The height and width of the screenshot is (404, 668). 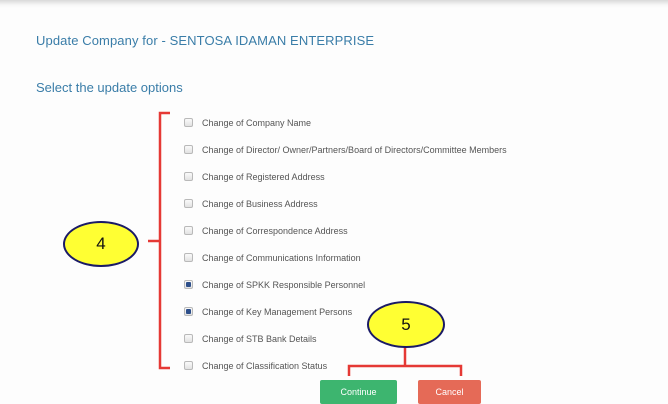 I want to click on option-label: Change of STB Bank Details, so click(x=259, y=338).